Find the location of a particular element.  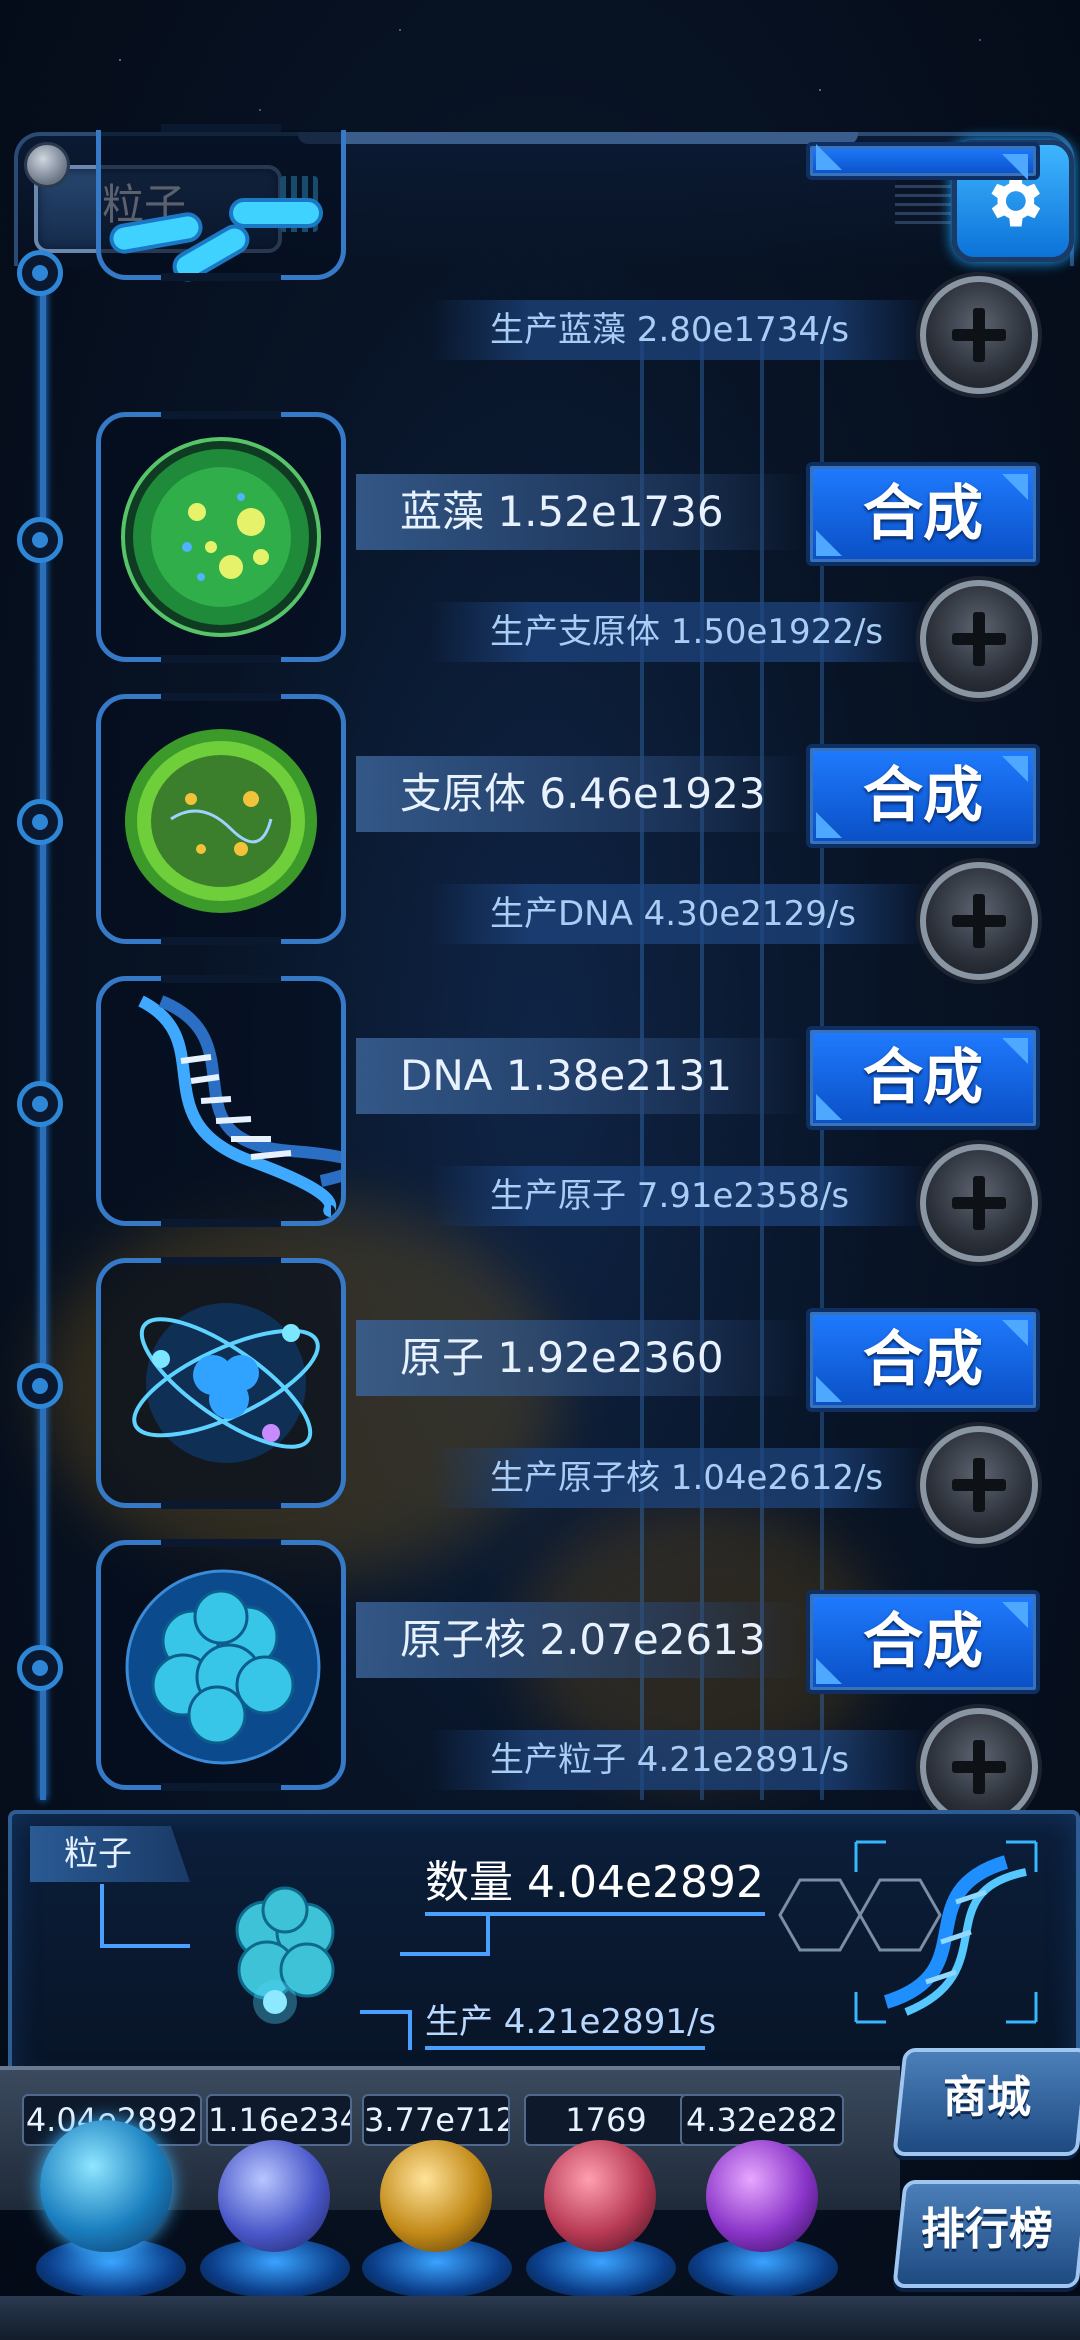

shop-label: 商城 is located at coordinates (987, 2098).